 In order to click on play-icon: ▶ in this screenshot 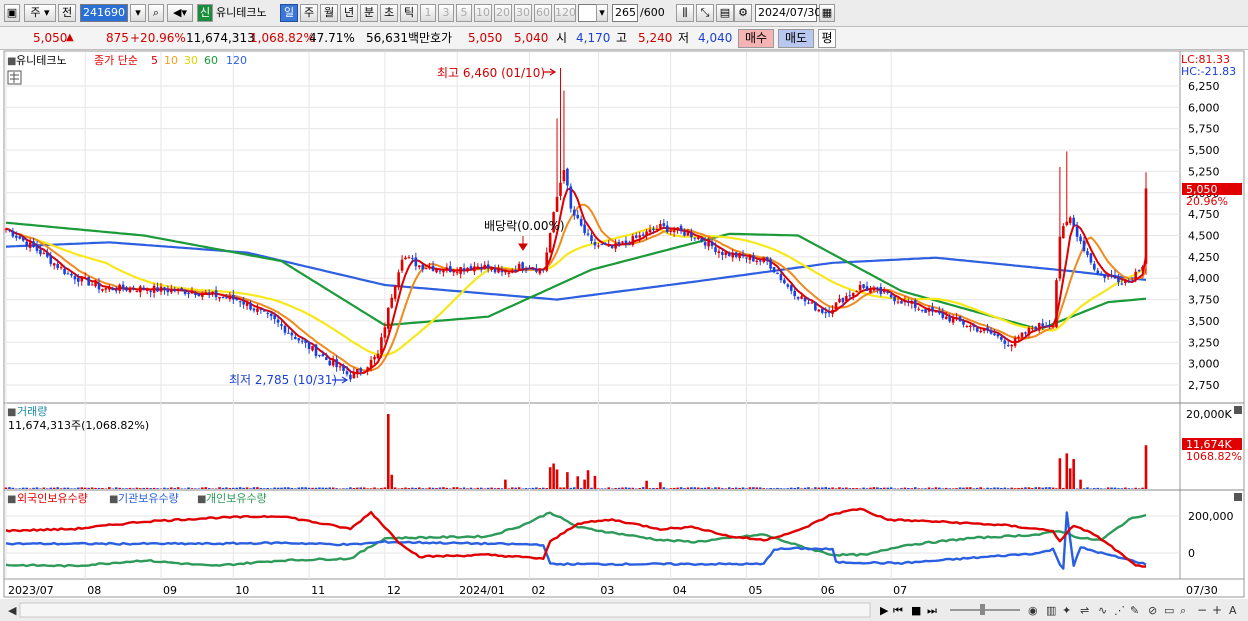, I will do `click(884, 610)`.